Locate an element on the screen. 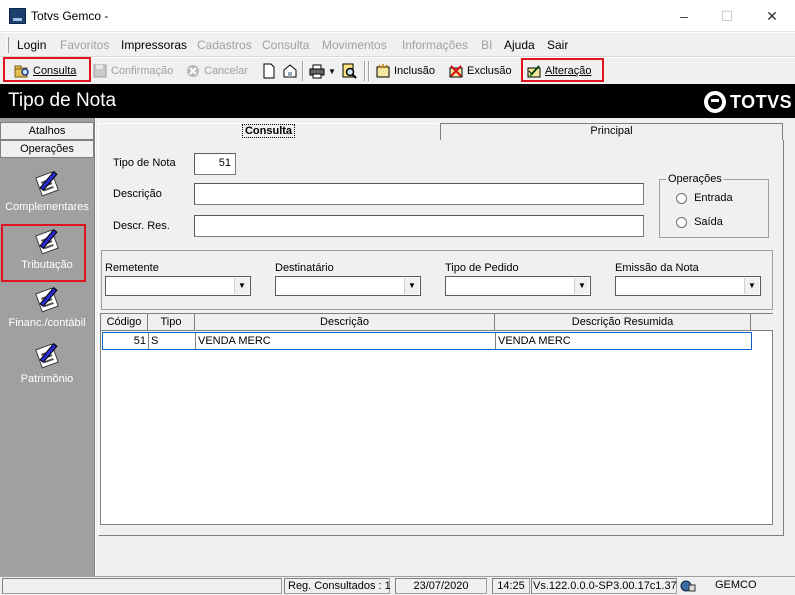 The image size is (795, 595). cell-descricao: VENDA MERC is located at coordinates (346, 341).